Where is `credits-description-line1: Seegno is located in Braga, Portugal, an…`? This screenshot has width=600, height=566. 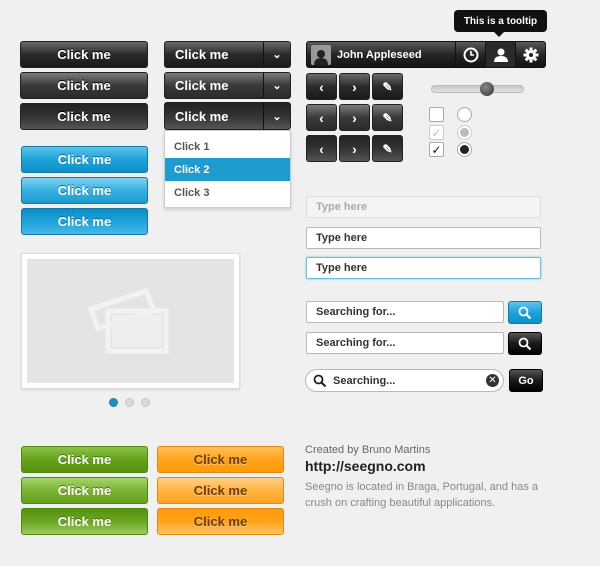 credits-description-line1: Seegno is located in Braga, Portugal, an… is located at coordinates (421, 487).